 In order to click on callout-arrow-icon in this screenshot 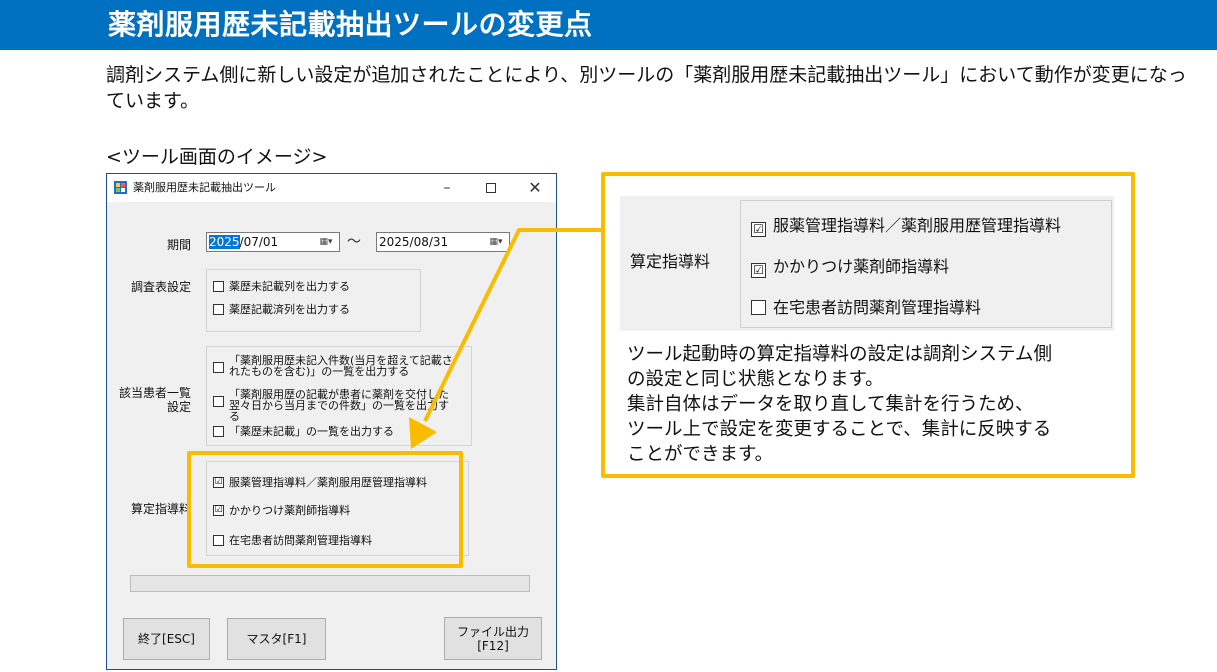, I will do `click(505, 338)`.